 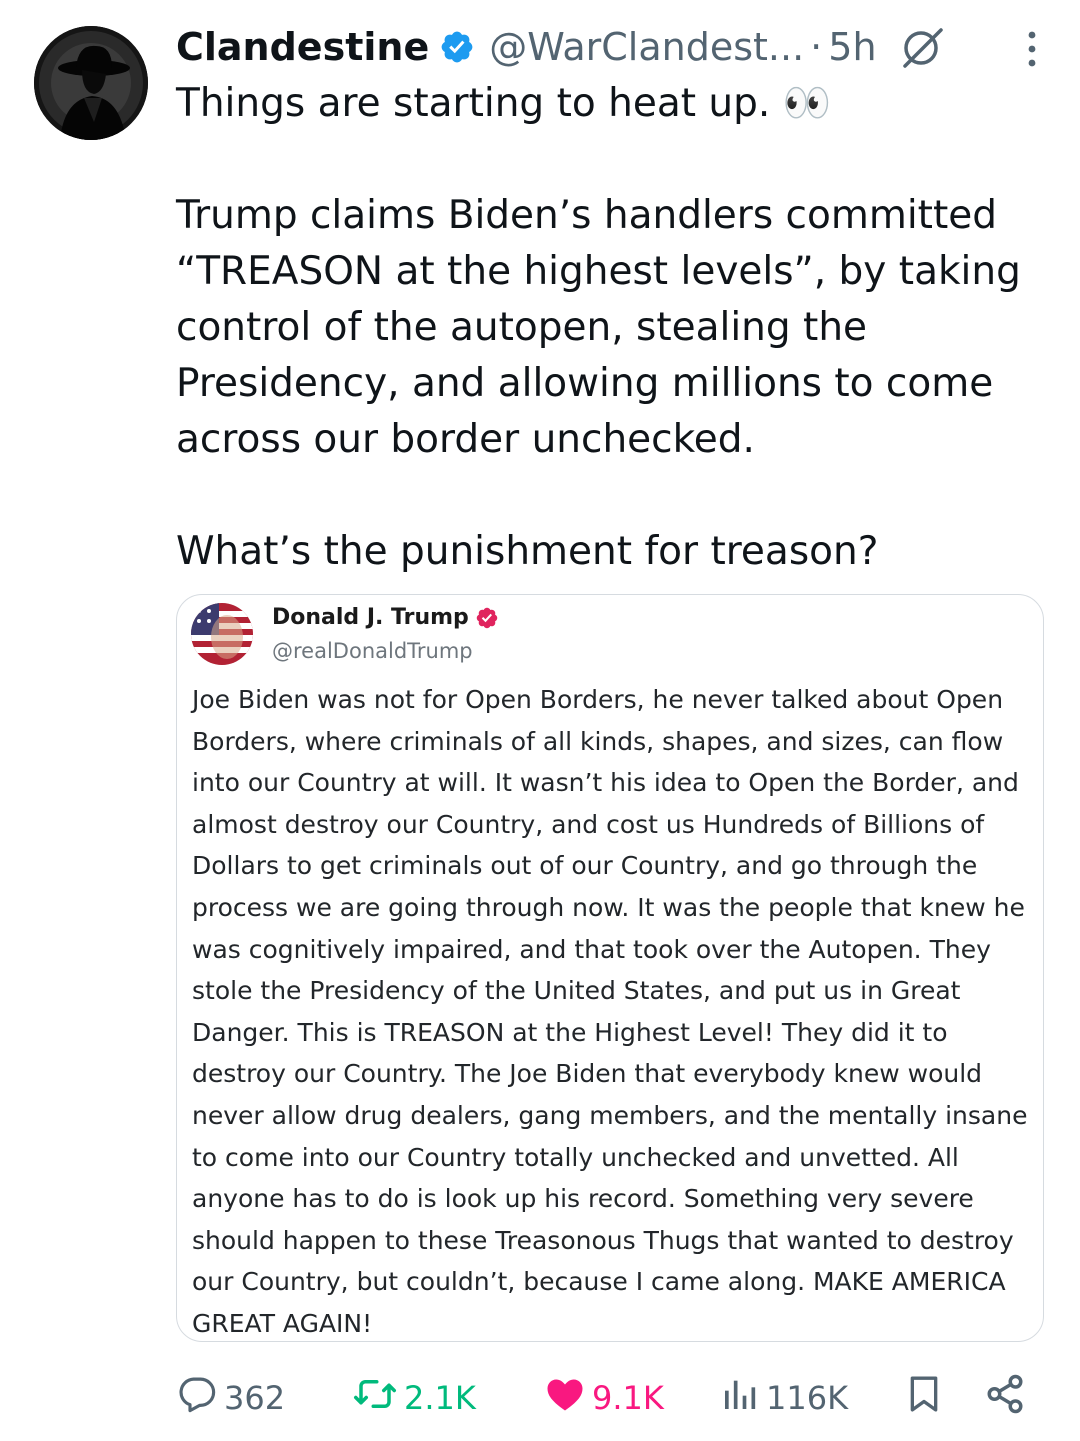 I want to click on quoted-author-name: Donald J. Trump, so click(x=370, y=617).